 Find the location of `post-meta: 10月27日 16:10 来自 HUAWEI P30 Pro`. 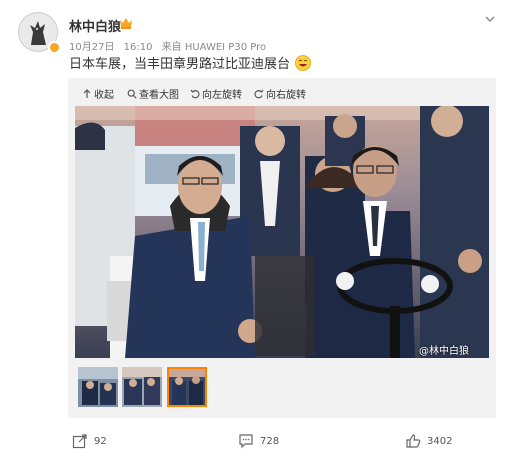

post-meta: 10月27日 16:10 来自 HUAWEI P30 Pro is located at coordinates (170, 45).